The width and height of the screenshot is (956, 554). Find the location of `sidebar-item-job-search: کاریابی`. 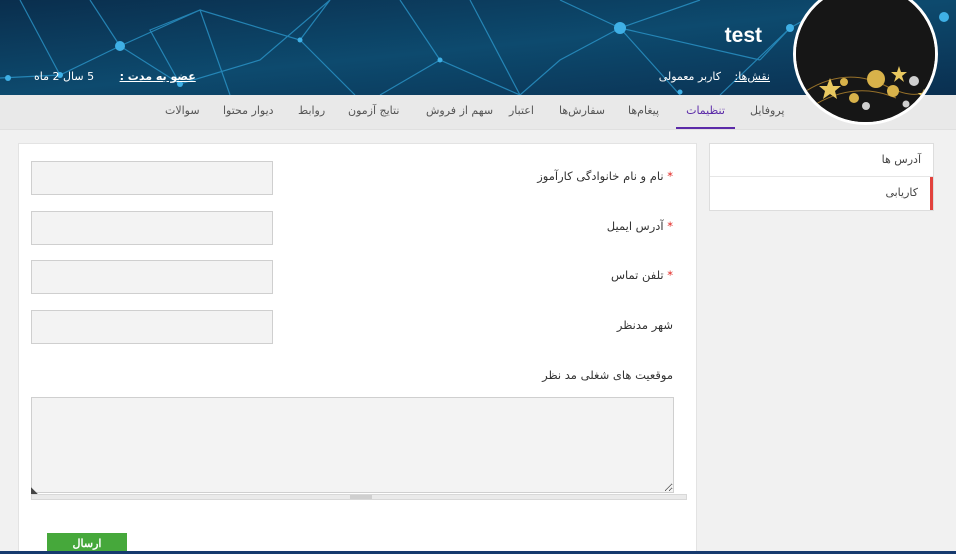

sidebar-item-job-search: کاریابی is located at coordinates (821, 193).